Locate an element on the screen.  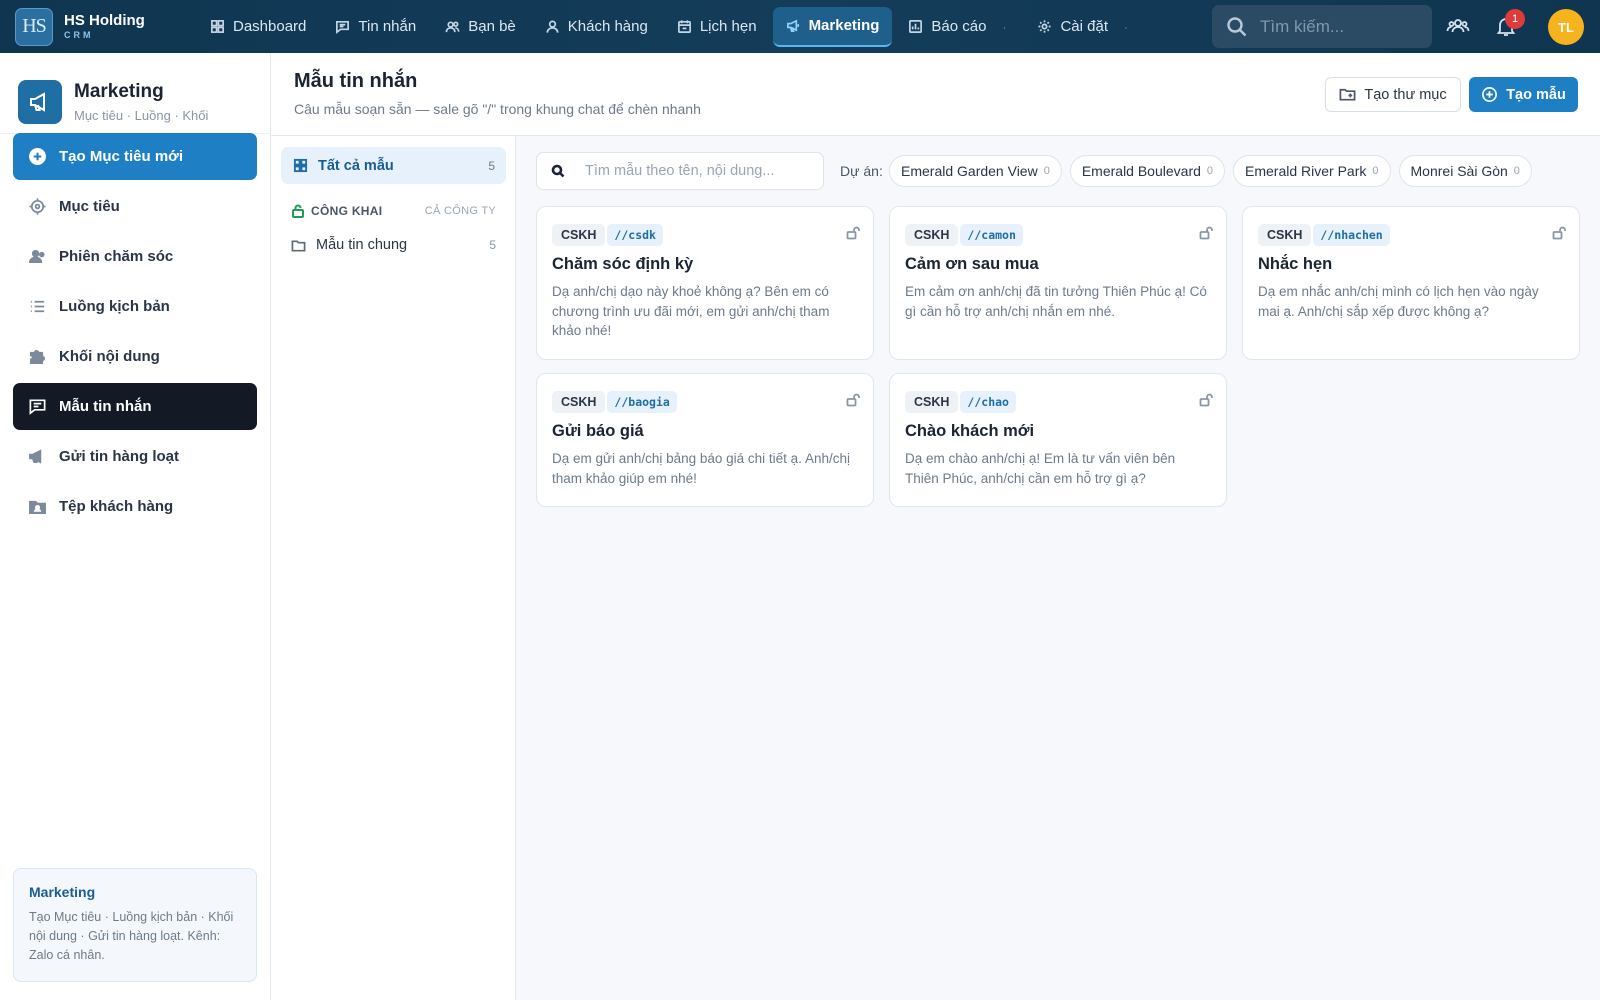
project-chip-name: Emerald Boulevard is located at coordinates (1141, 171).